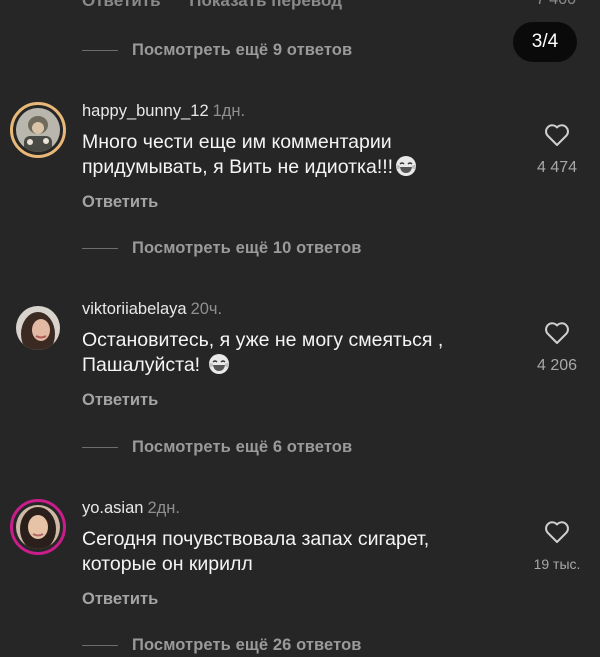  What do you see at coordinates (557, 167) in the screenshot?
I see `like-count: 4 474` at bounding box center [557, 167].